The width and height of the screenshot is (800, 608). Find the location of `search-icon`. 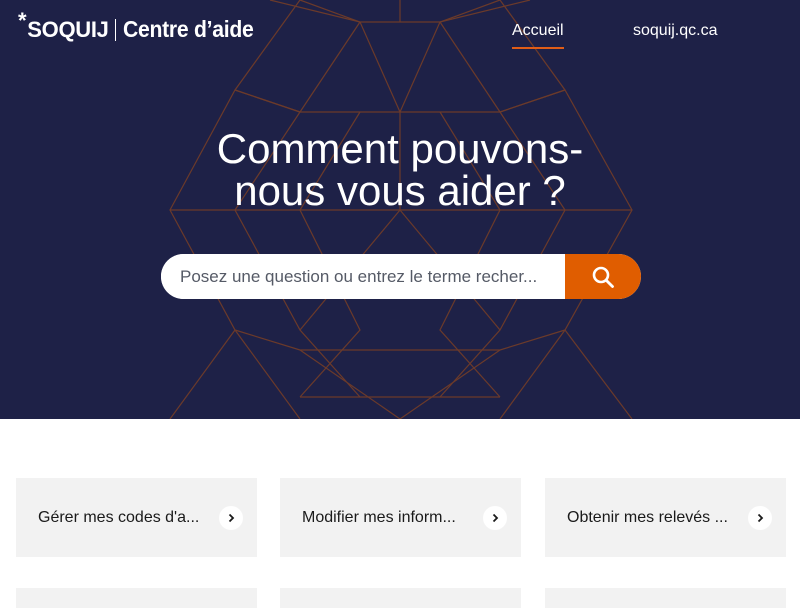

search-icon is located at coordinates (603, 277).